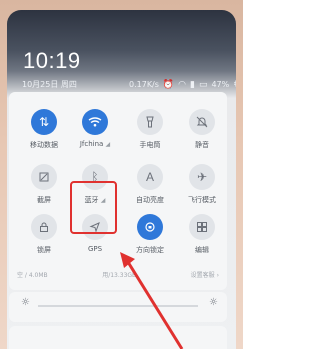  What do you see at coordinates (152, 300) in the screenshot?
I see `pointer-arrow` at bounding box center [152, 300].